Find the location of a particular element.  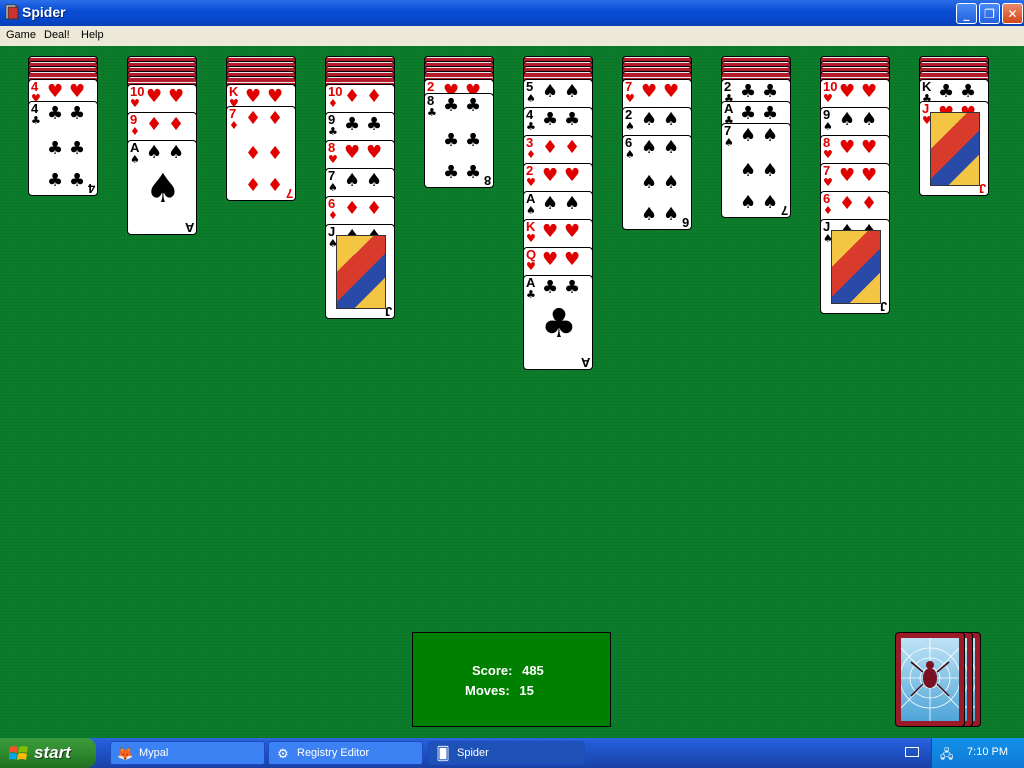

keyboard-icon is located at coordinates (912, 752).